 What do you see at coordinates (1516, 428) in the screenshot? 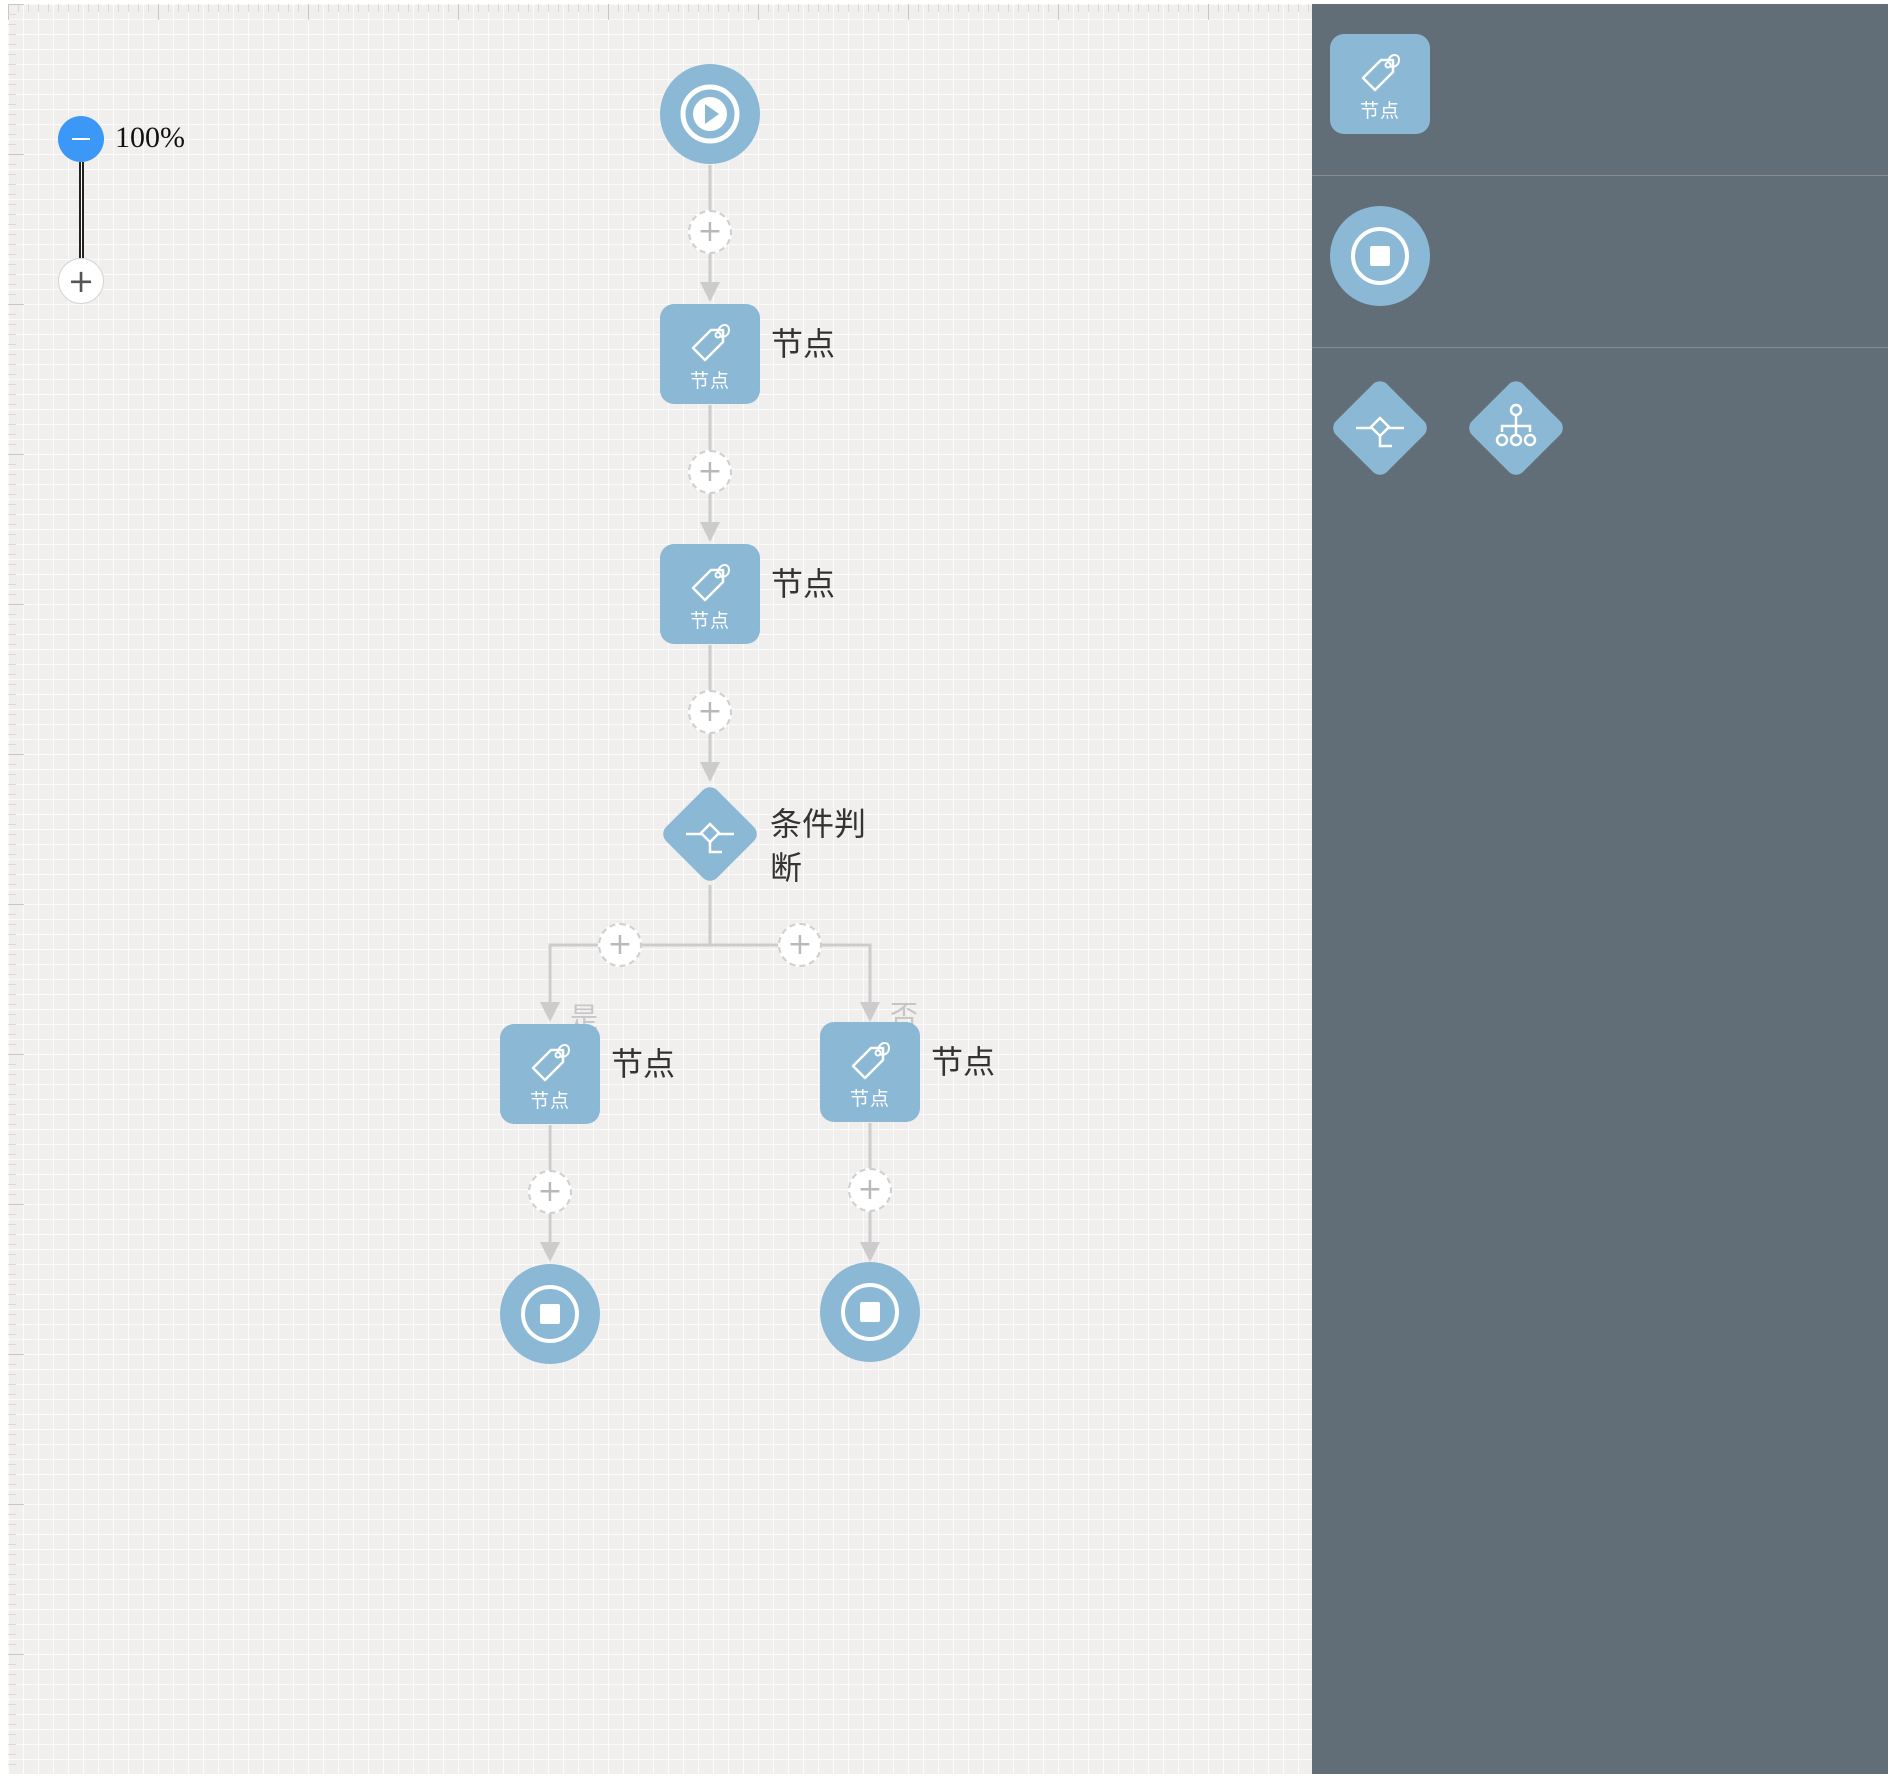
I see `palette-item-parallel` at bounding box center [1516, 428].